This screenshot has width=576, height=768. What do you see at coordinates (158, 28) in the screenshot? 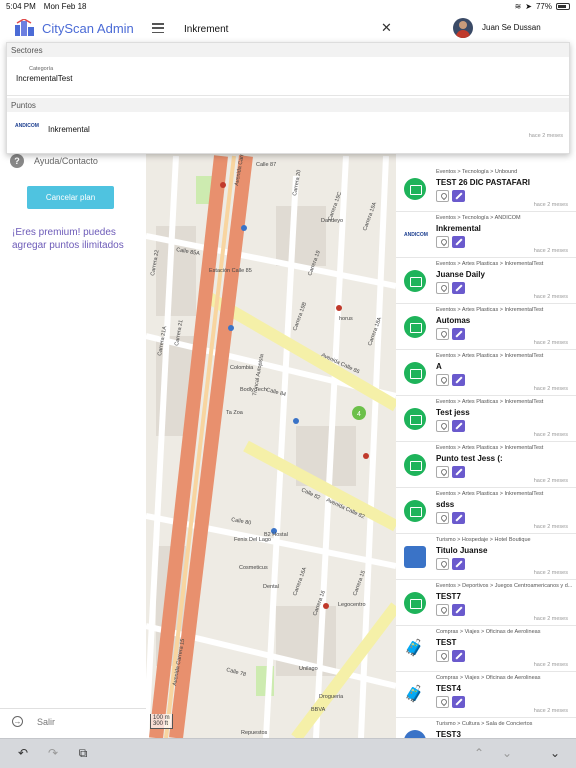
I see `menu-icon` at bounding box center [158, 28].